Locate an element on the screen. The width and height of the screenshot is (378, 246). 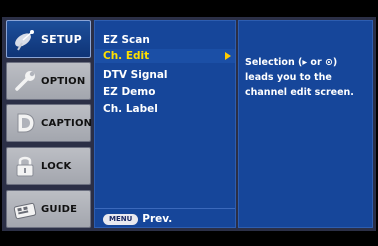
tab-setup: SETUP is located at coordinates (48, 39).